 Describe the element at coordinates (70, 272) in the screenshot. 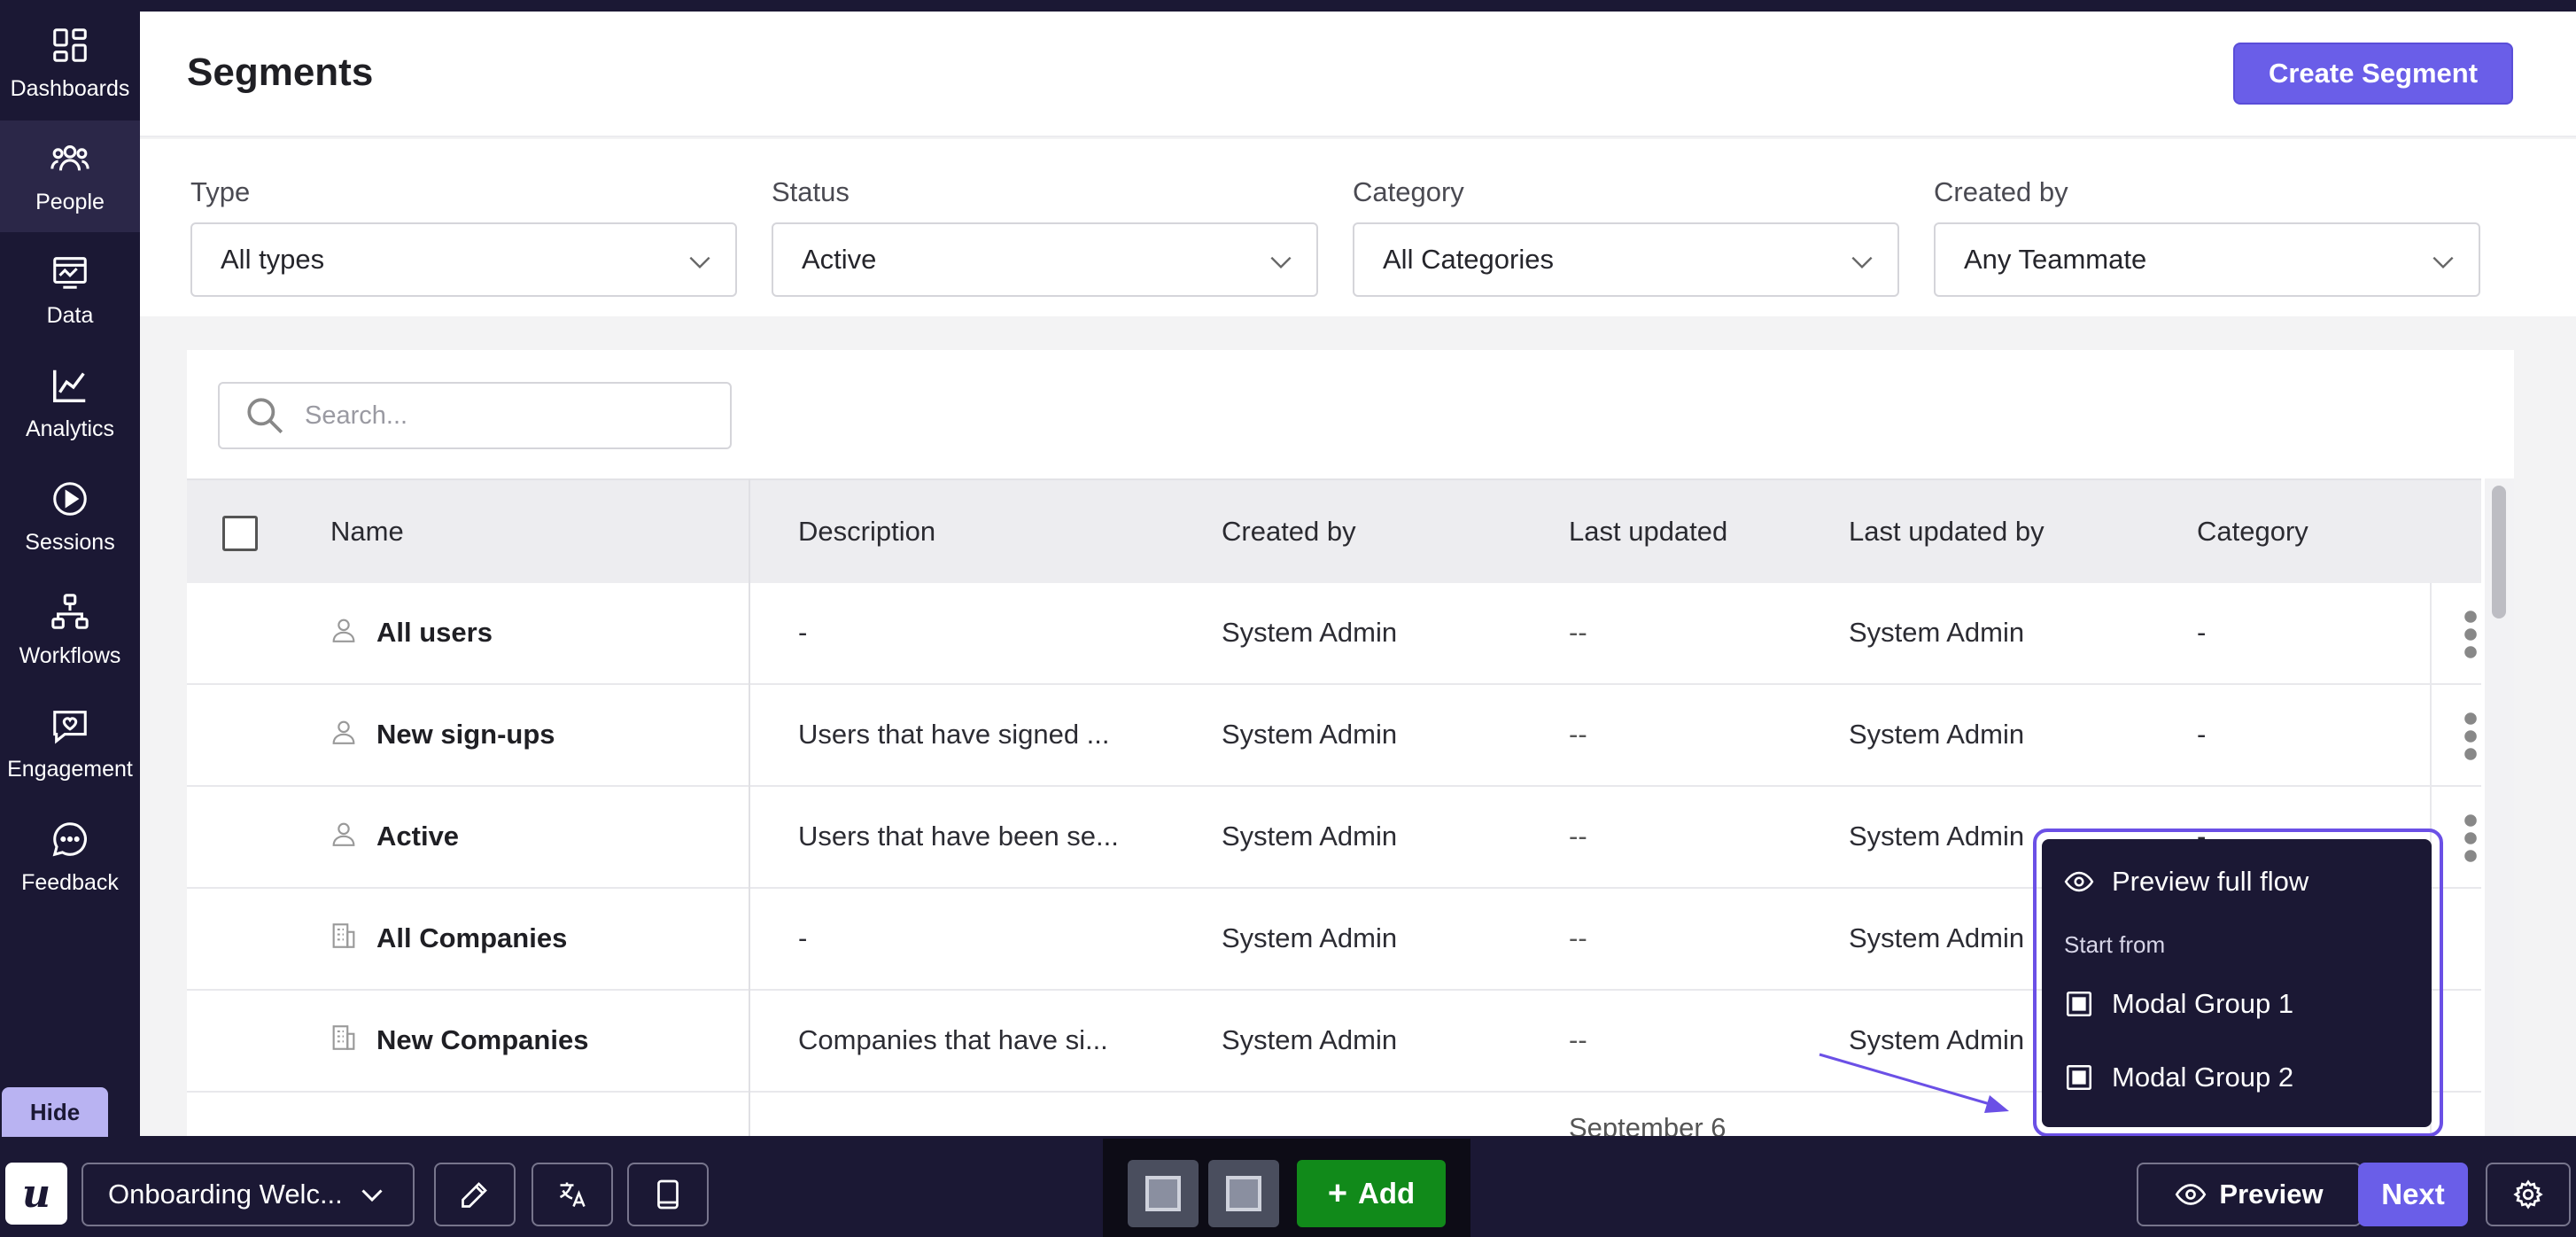

I see `data-icon` at that location.